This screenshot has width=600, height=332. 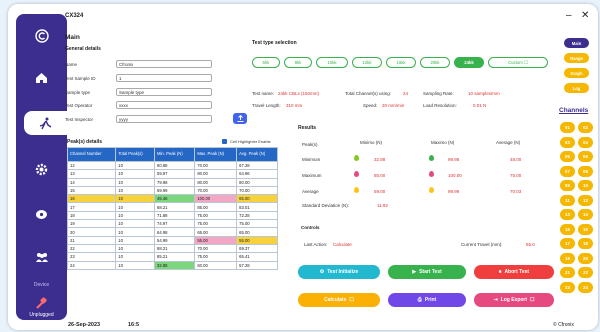 What do you see at coordinates (585, 287) in the screenshot?
I see `channel-button: 24` at bounding box center [585, 287].